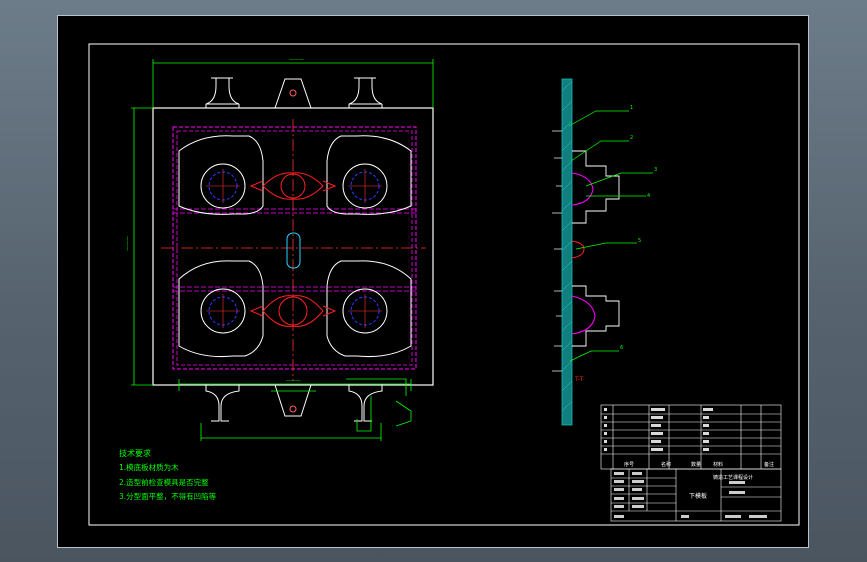 The height and width of the screenshot is (562, 867). I want to click on centerlines, so click(293, 250).